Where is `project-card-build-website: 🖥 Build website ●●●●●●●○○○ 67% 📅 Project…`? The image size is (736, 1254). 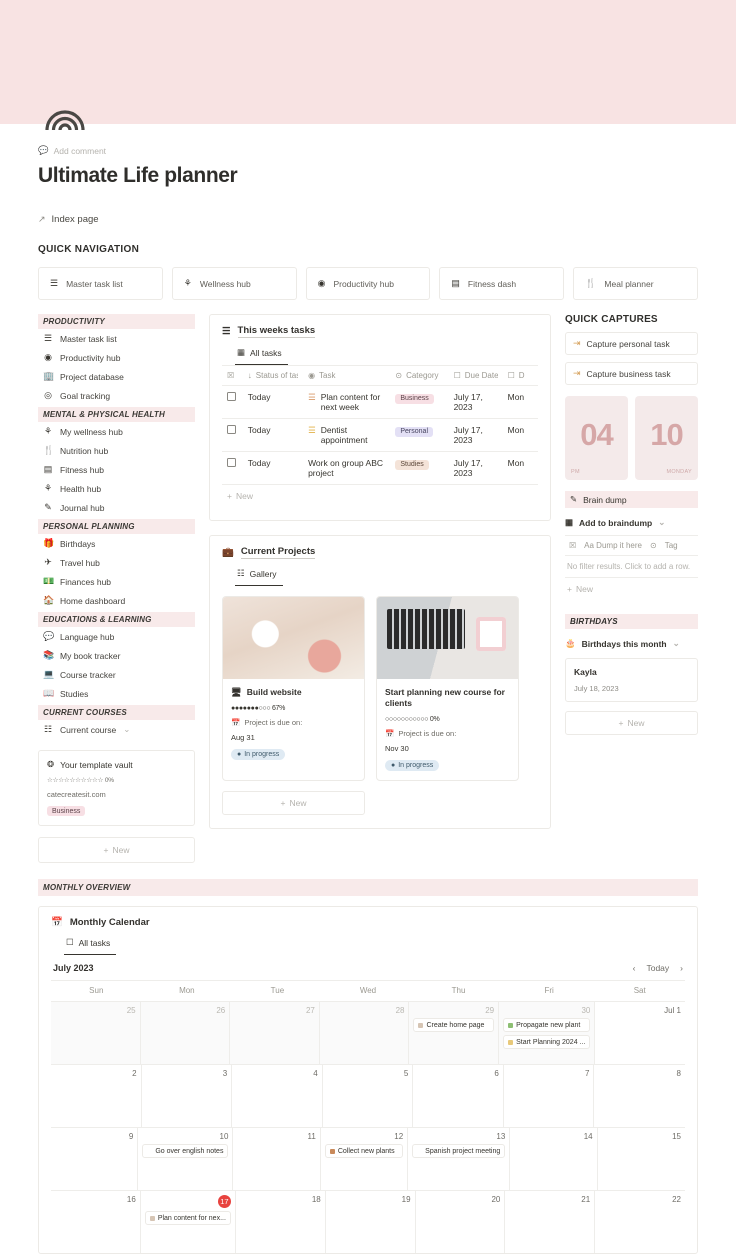 project-card-build-website: 🖥 Build website ●●●●●●●○○○ 67% 📅 Project… is located at coordinates (293, 689).